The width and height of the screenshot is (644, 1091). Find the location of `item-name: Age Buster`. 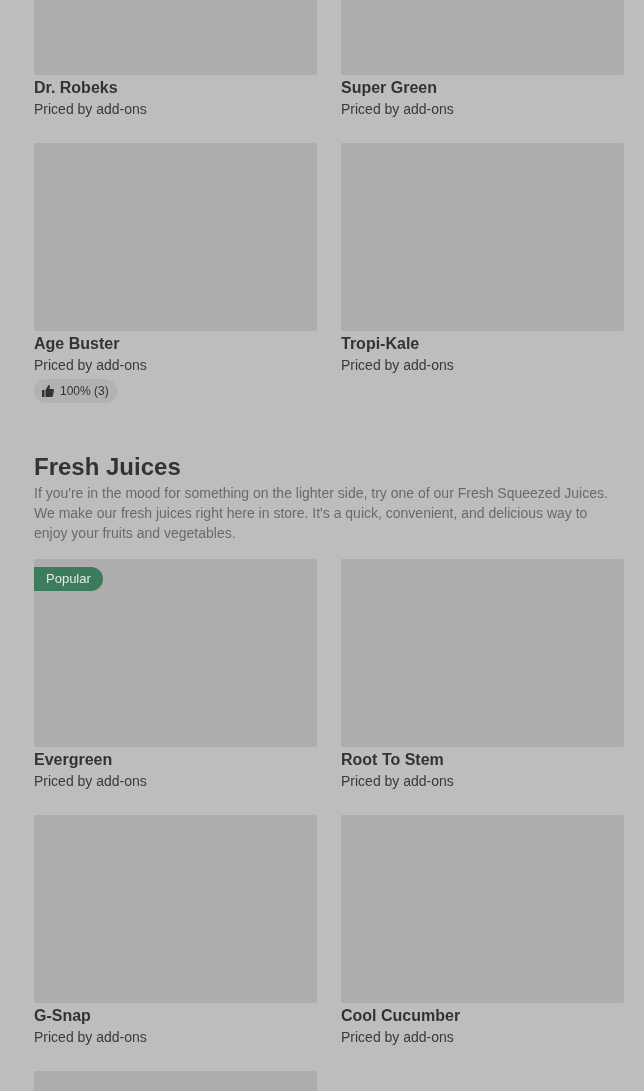

item-name: Age Buster is located at coordinates (77, 344).